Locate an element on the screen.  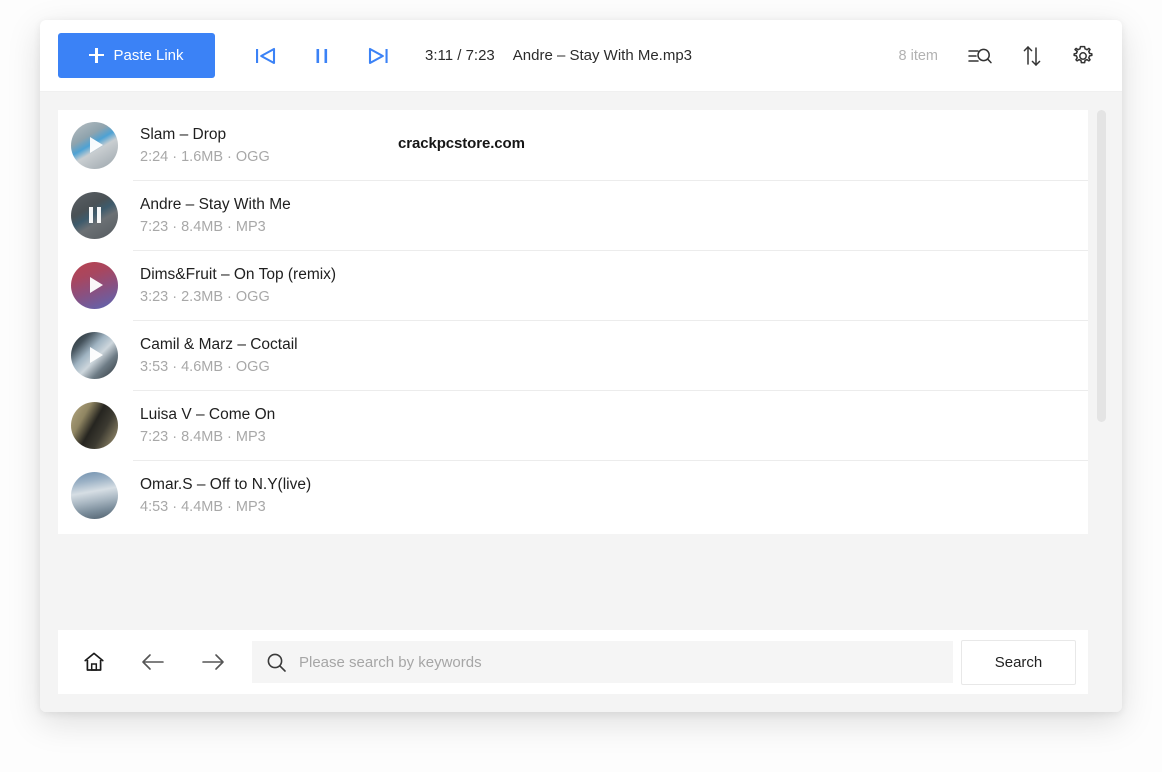
watermark-text: crackpcstore.com is located at coordinates (461, 143).